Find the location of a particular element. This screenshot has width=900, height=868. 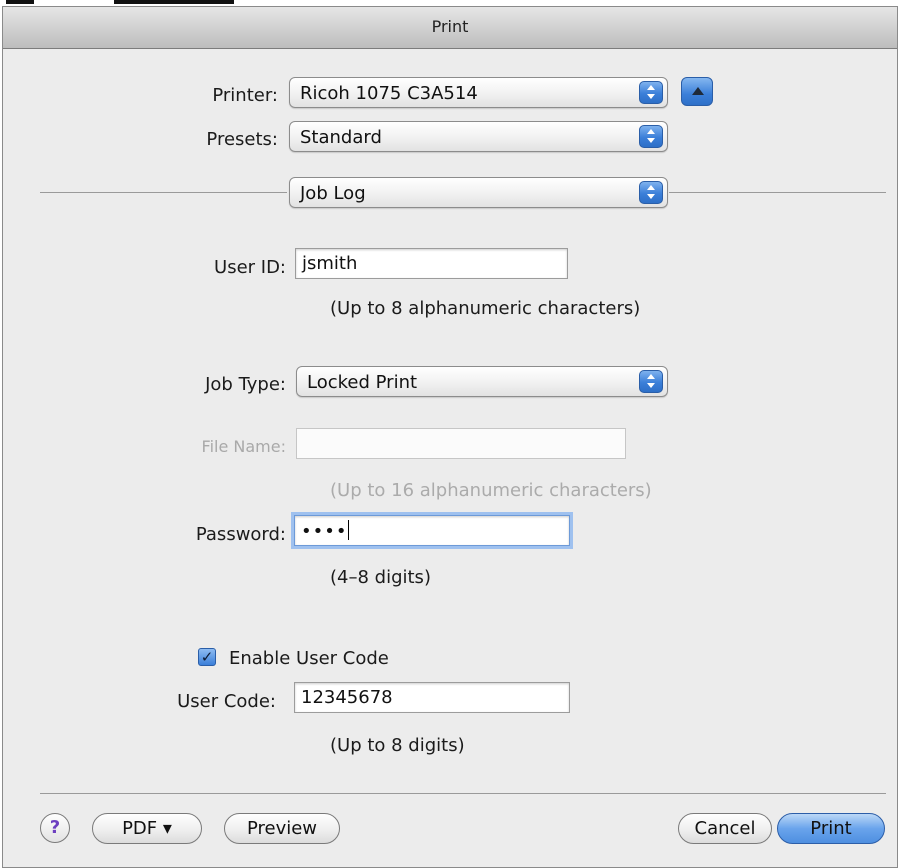

file-name-hint: (Up to 16 alphanumeric characters) is located at coordinates (491, 490).